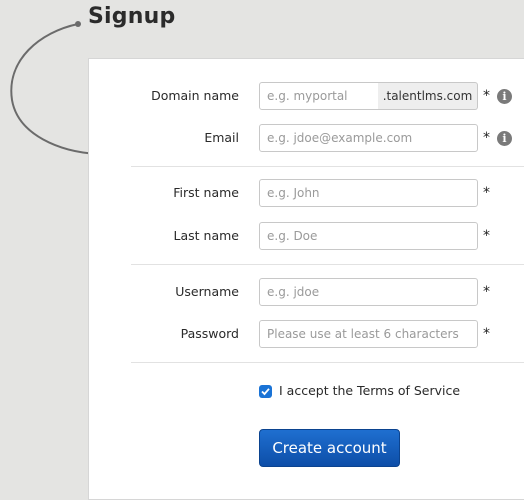 The image size is (524, 500). I want to click on first-name-input, so click(368, 193).